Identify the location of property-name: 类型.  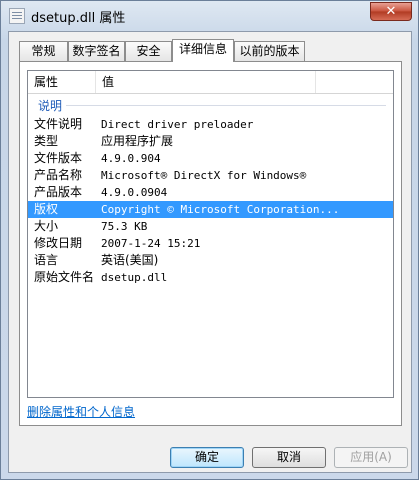
(46, 141).